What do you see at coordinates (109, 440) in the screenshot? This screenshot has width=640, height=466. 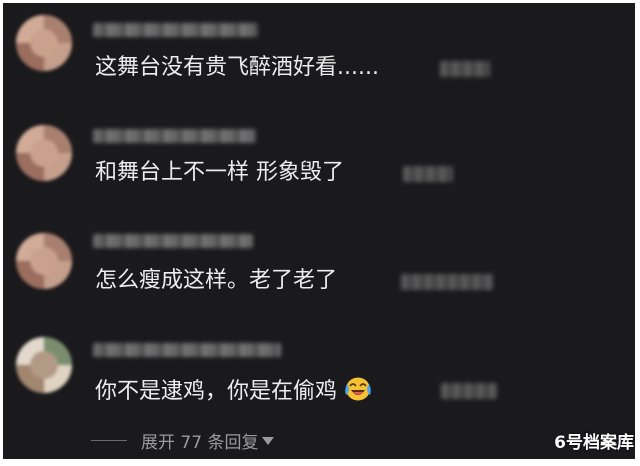 I see `divider-line` at bounding box center [109, 440].